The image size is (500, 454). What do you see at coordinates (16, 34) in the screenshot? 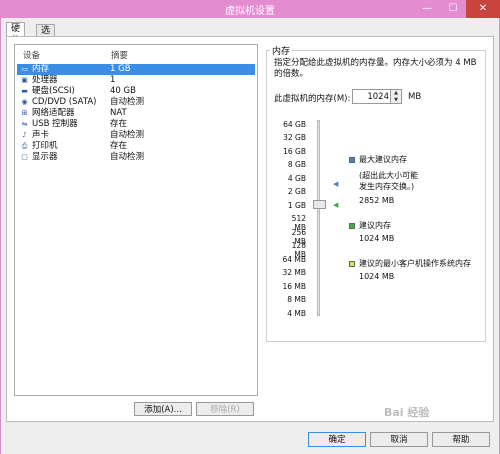
I see `tab-hardware: 硬件` at bounding box center [16, 34].